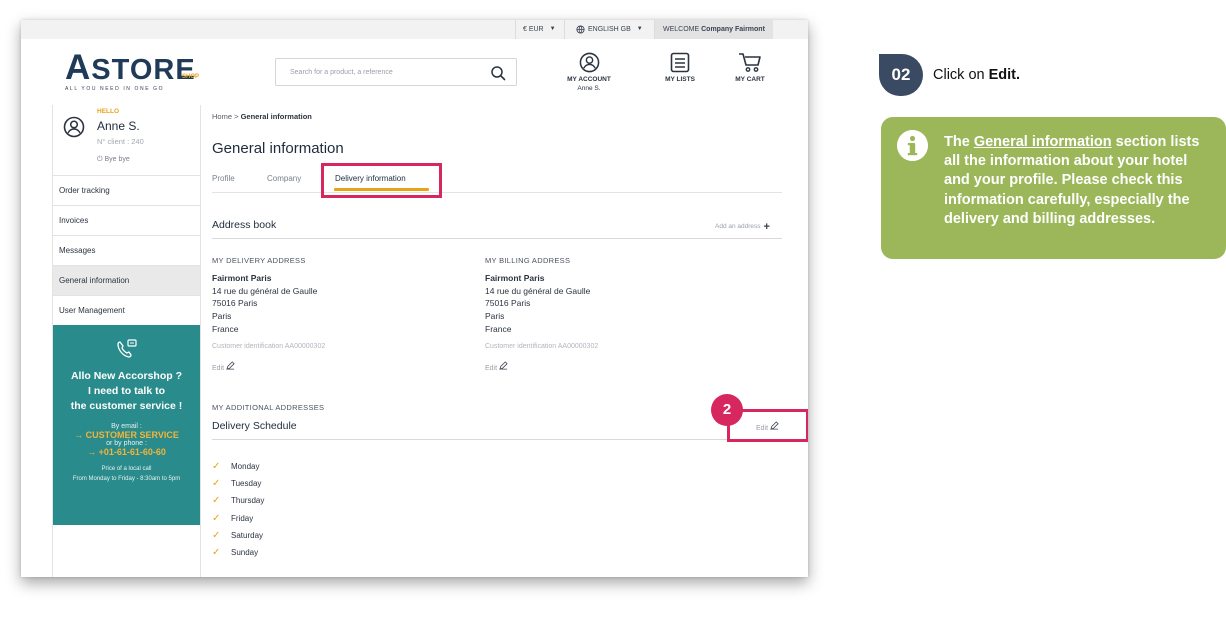 This screenshot has height=619, width=1226. What do you see at coordinates (113, 160) in the screenshot?
I see `logout-link: ⏻ Bye bye` at bounding box center [113, 160].